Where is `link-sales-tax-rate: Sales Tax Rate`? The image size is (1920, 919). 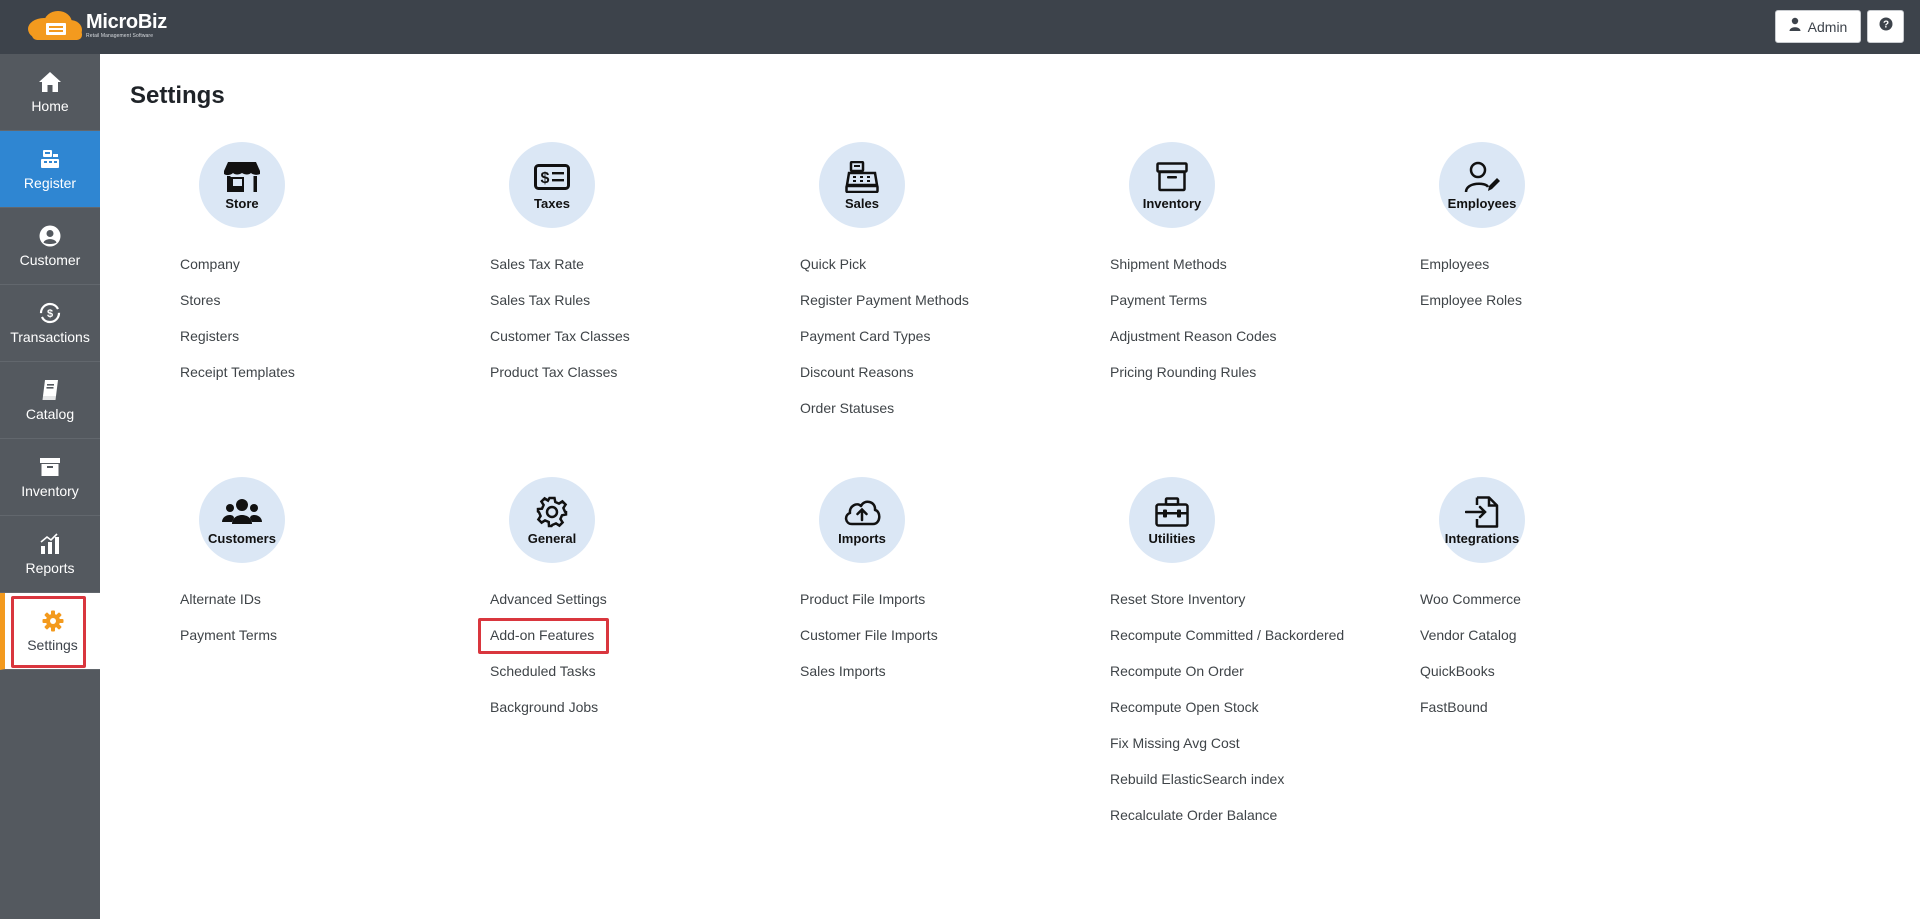
link-sales-tax-rate: Sales Tax Rate is located at coordinates (560, 273).